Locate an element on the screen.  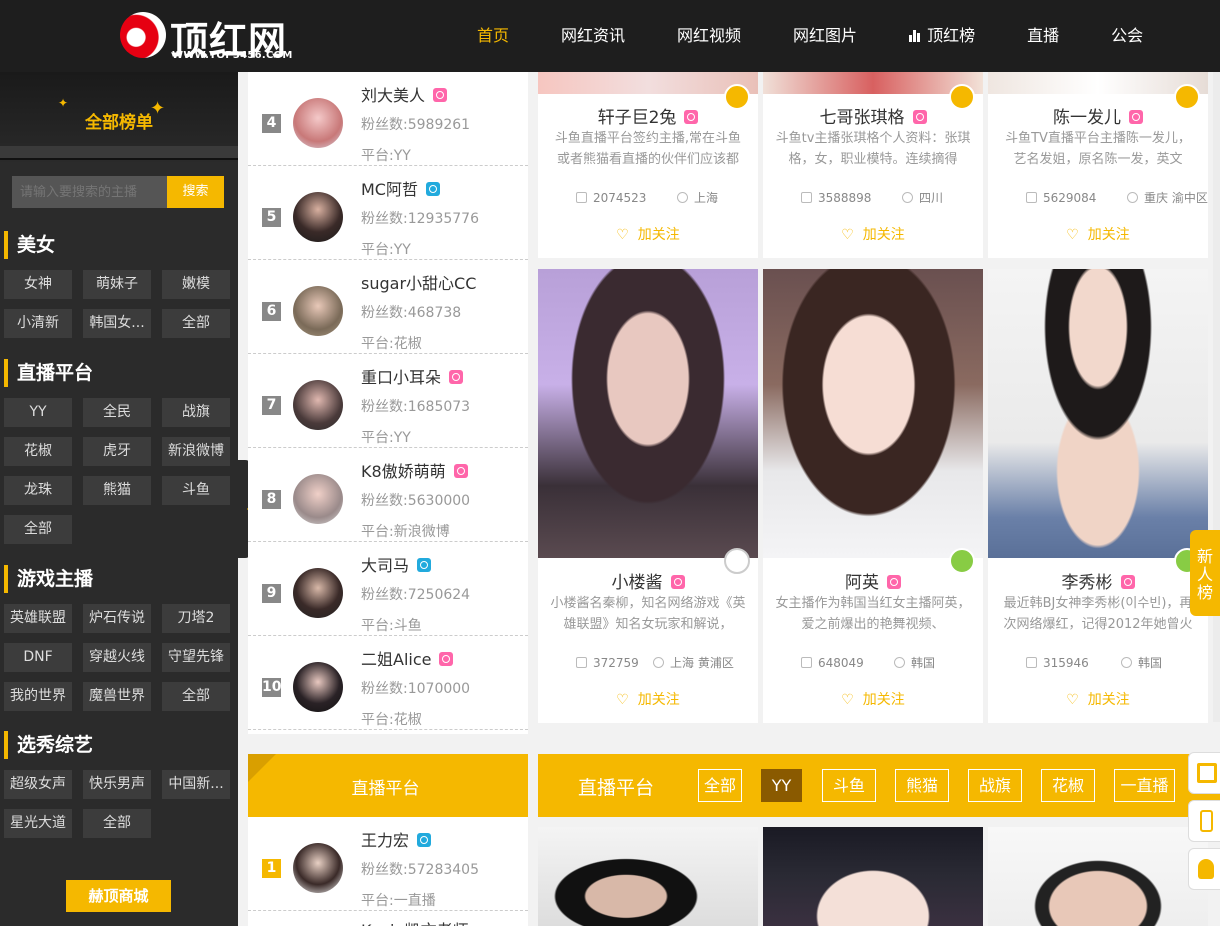
tag: 战旗 is located at coordinates (196, 412).